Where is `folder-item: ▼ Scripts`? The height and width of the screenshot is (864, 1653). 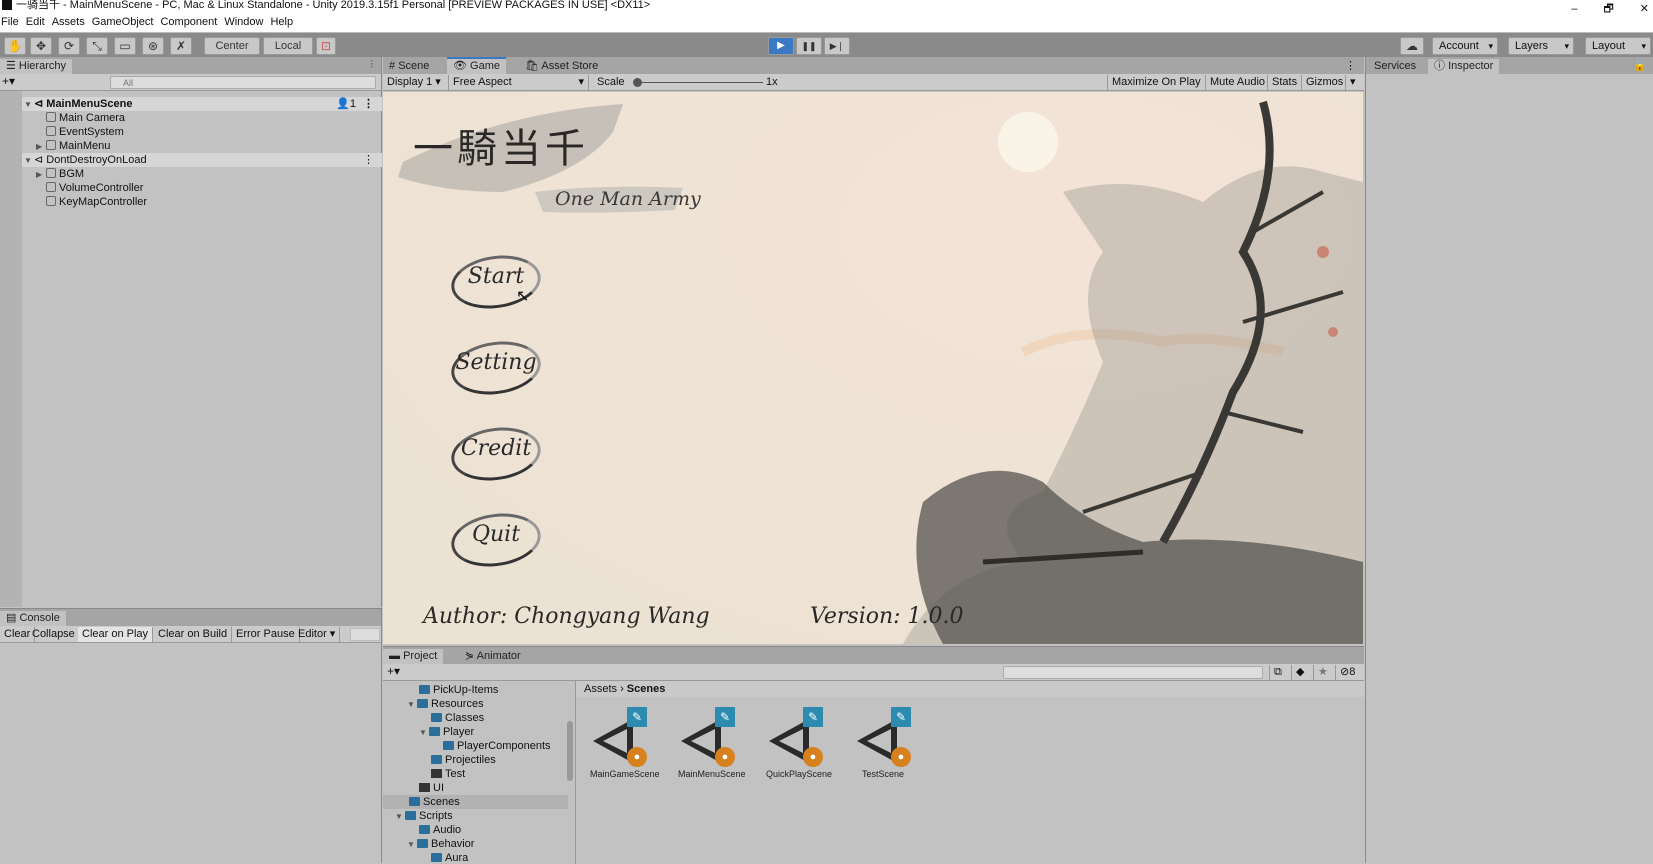 folder-item: ▼ Scripts is located at coordinates (424, 816).